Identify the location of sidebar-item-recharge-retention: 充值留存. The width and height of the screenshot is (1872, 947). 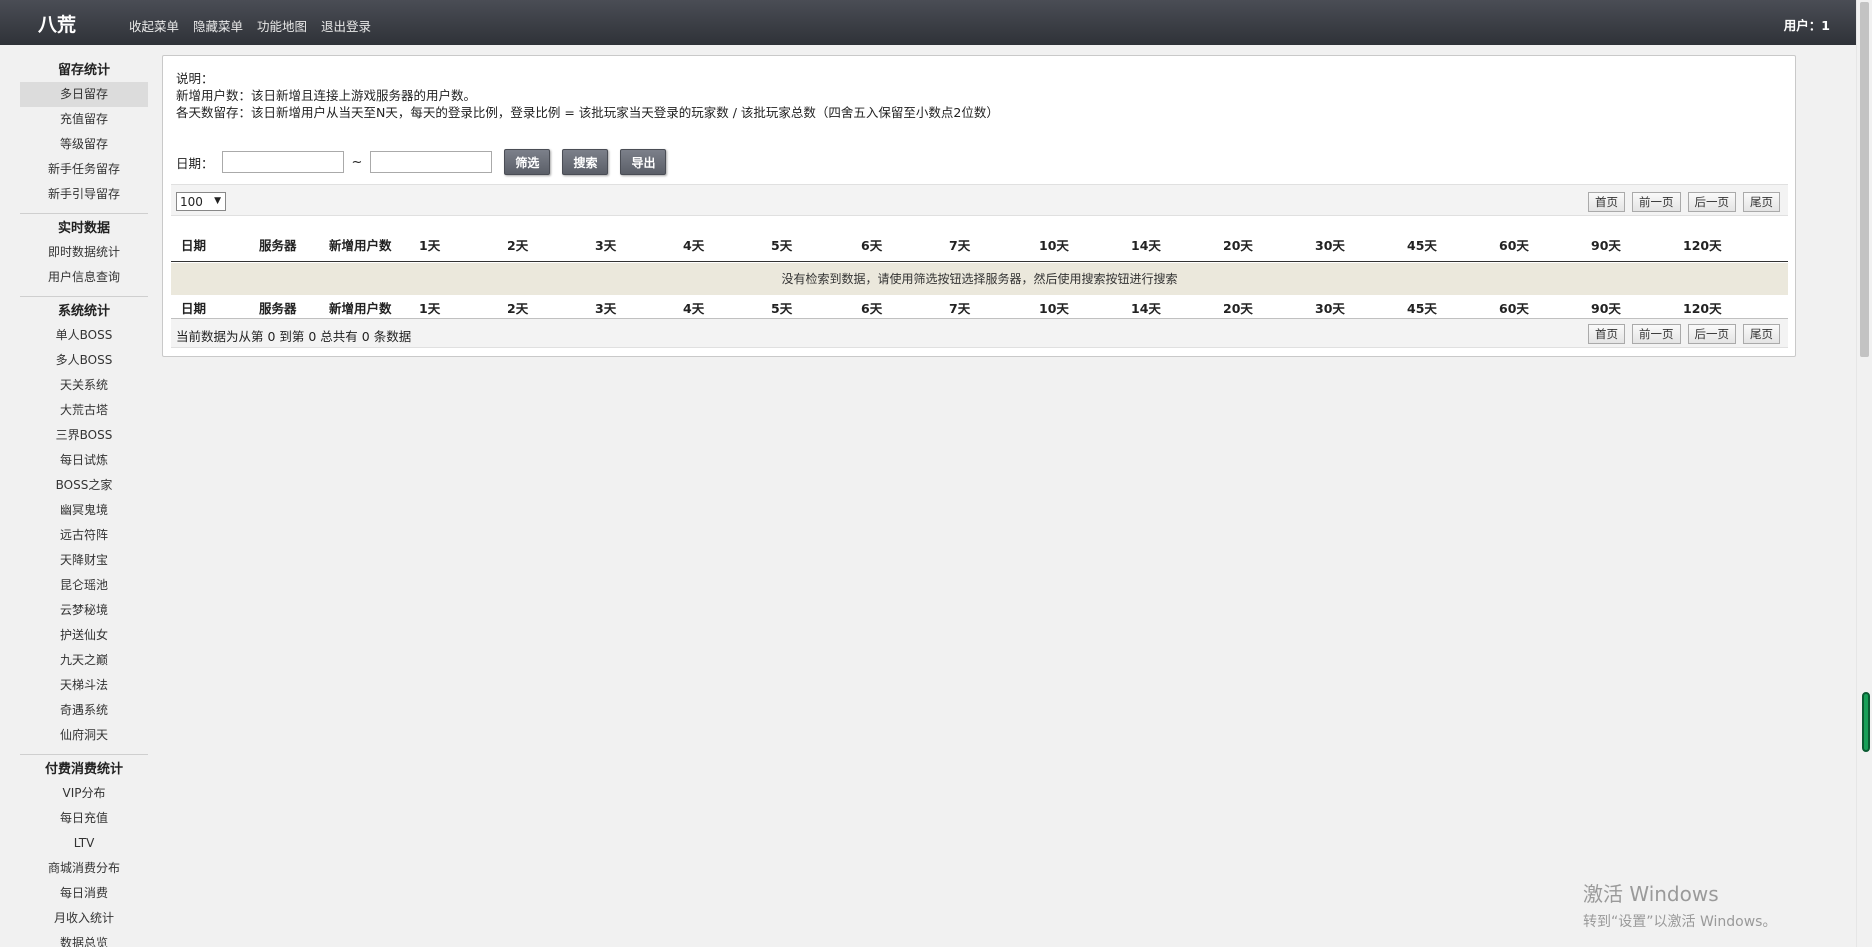
(84, 119).